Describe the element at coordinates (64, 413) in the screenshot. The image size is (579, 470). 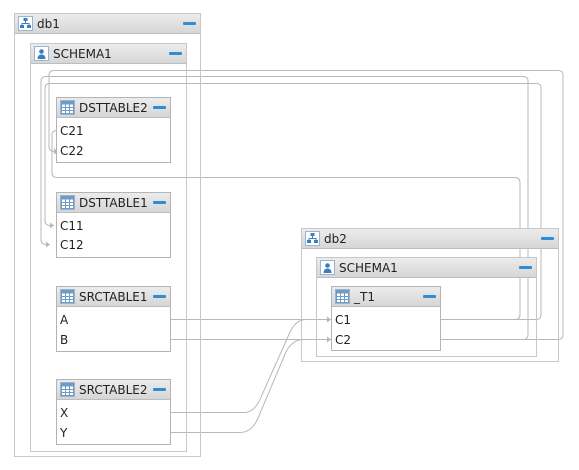
I see `column-x: X` at that location.